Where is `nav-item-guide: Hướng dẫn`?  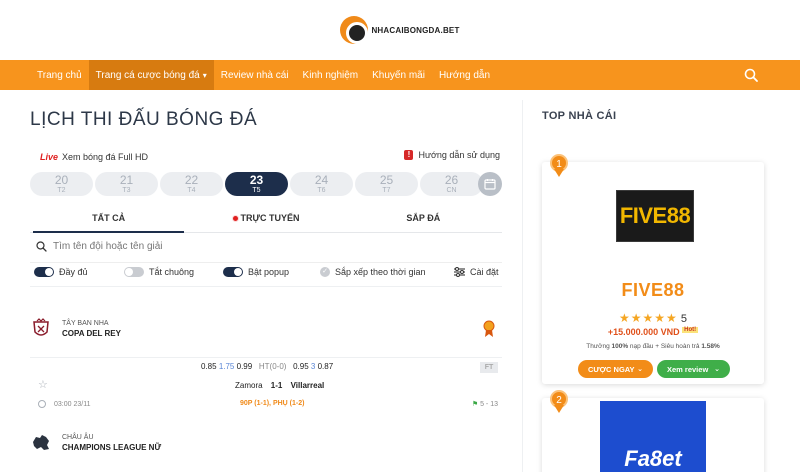 nav-item-guide: Hướng dẫn is located at coordinates (464, 75).